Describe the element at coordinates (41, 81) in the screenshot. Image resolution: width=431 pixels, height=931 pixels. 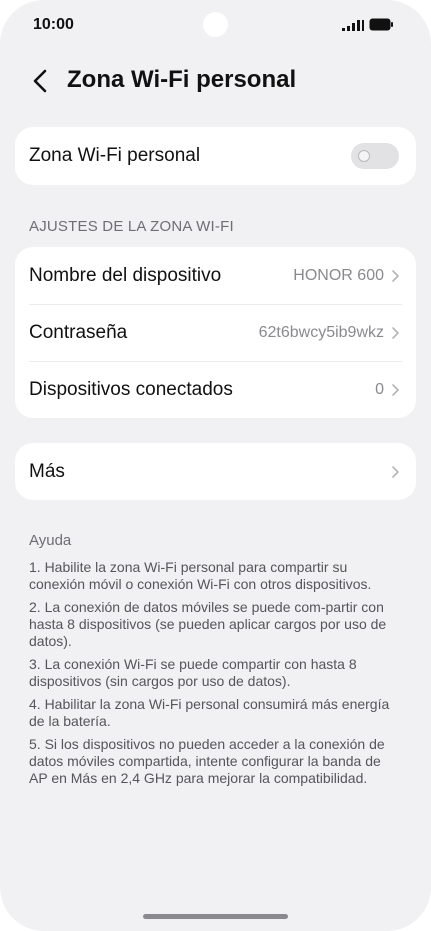
I see `back-arrow-icon` at that location.